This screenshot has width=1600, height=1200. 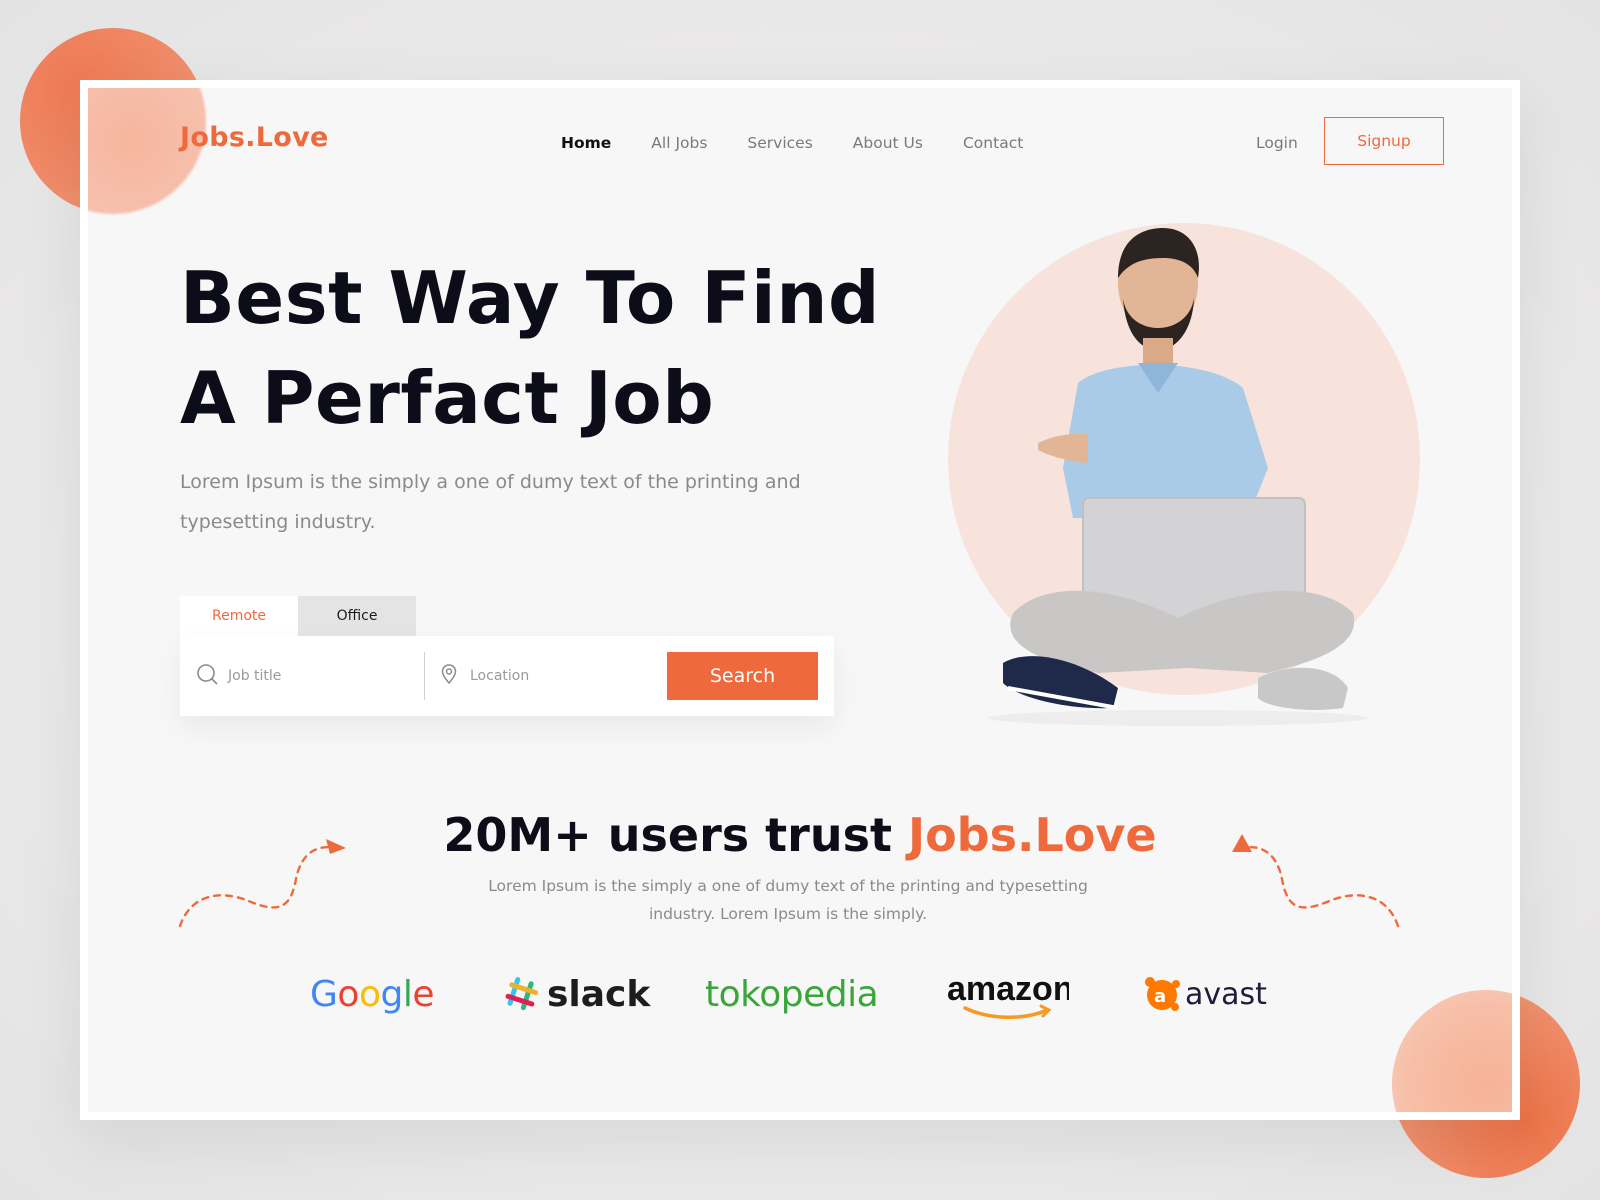 I want to click on avast-logo: a avast, so click(x=1205, y=994).